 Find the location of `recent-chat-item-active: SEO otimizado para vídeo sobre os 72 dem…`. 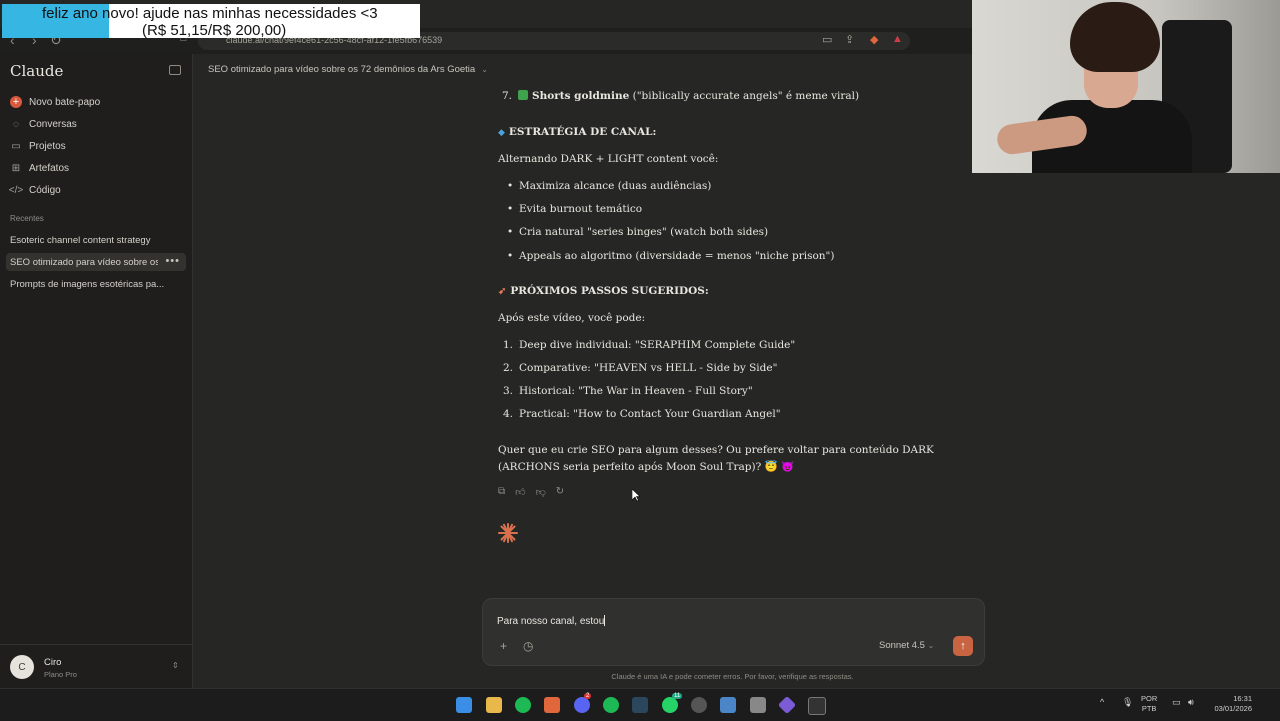

recent-chat-item-active: SEO otimizado para vídeo sobre os 72 dem… is located at coordinates (96, 262).